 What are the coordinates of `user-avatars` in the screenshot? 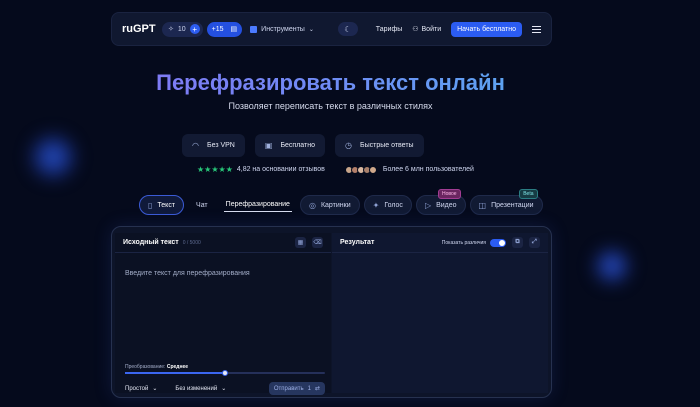 It's located at (360, 169).